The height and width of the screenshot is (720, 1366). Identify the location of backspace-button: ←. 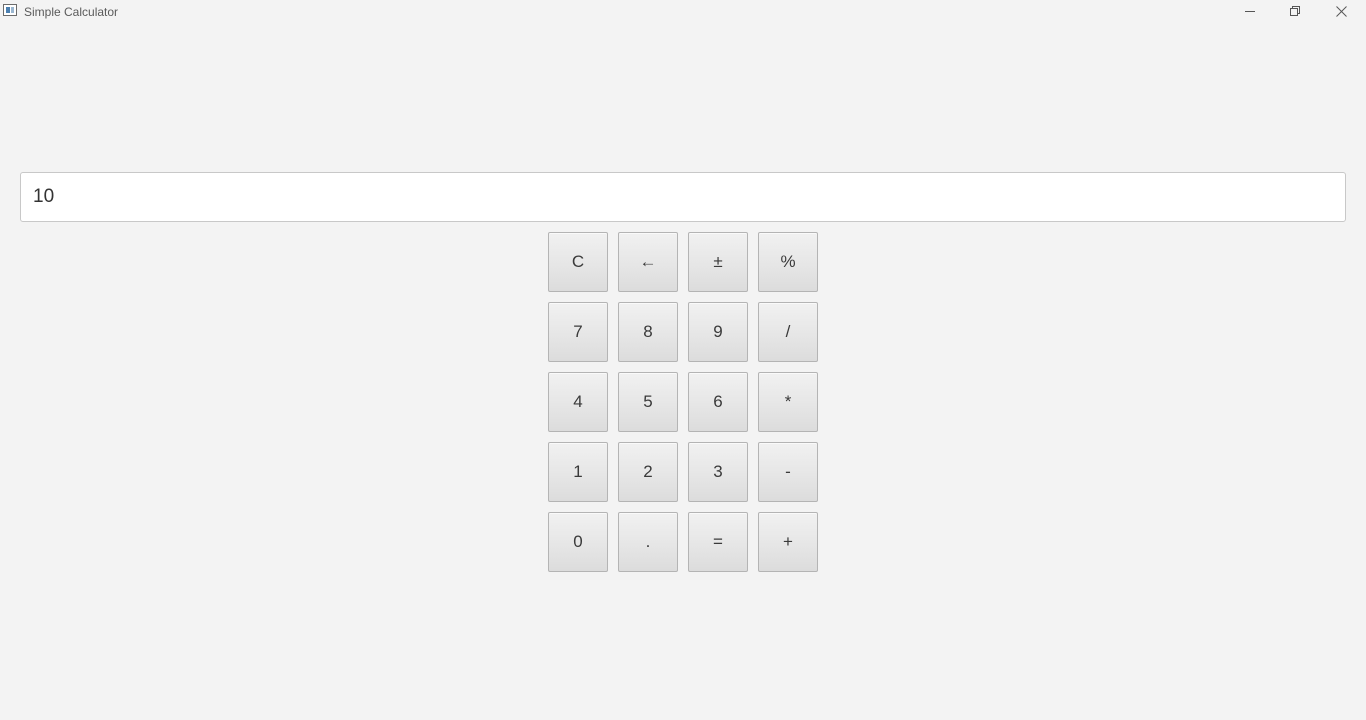
(648, 262).